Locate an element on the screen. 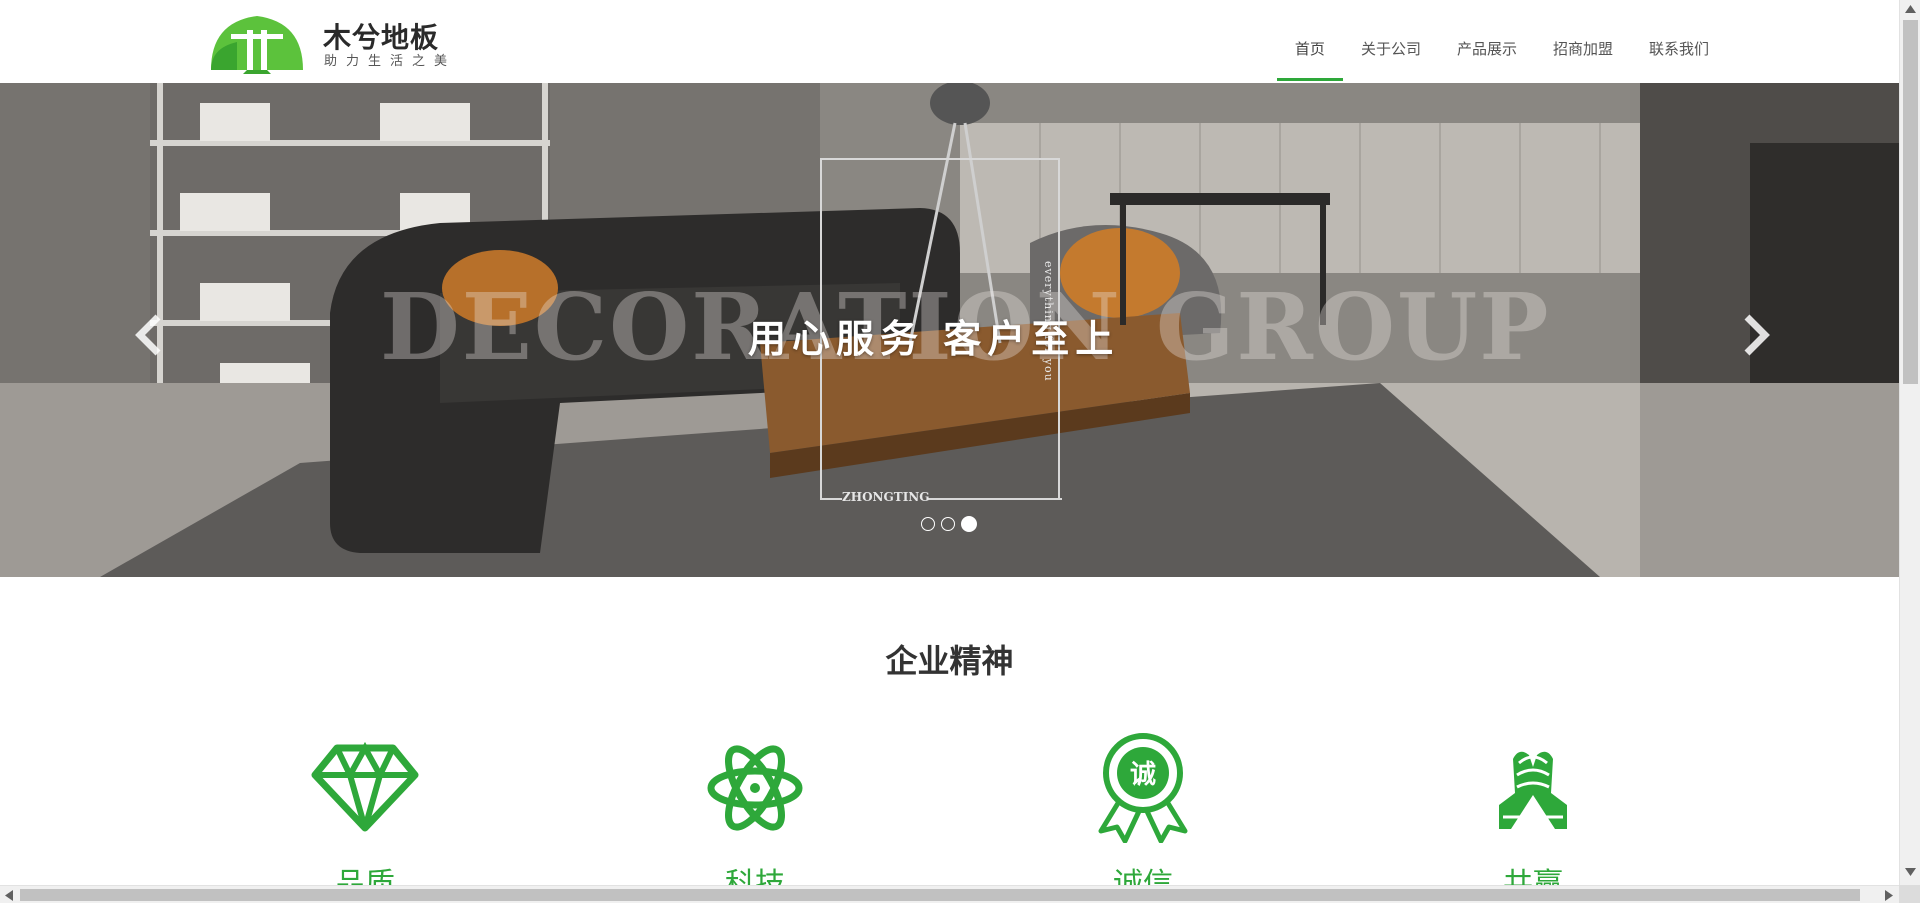  scroll-right-arrow-icon is located at coordinates (1889, 895).